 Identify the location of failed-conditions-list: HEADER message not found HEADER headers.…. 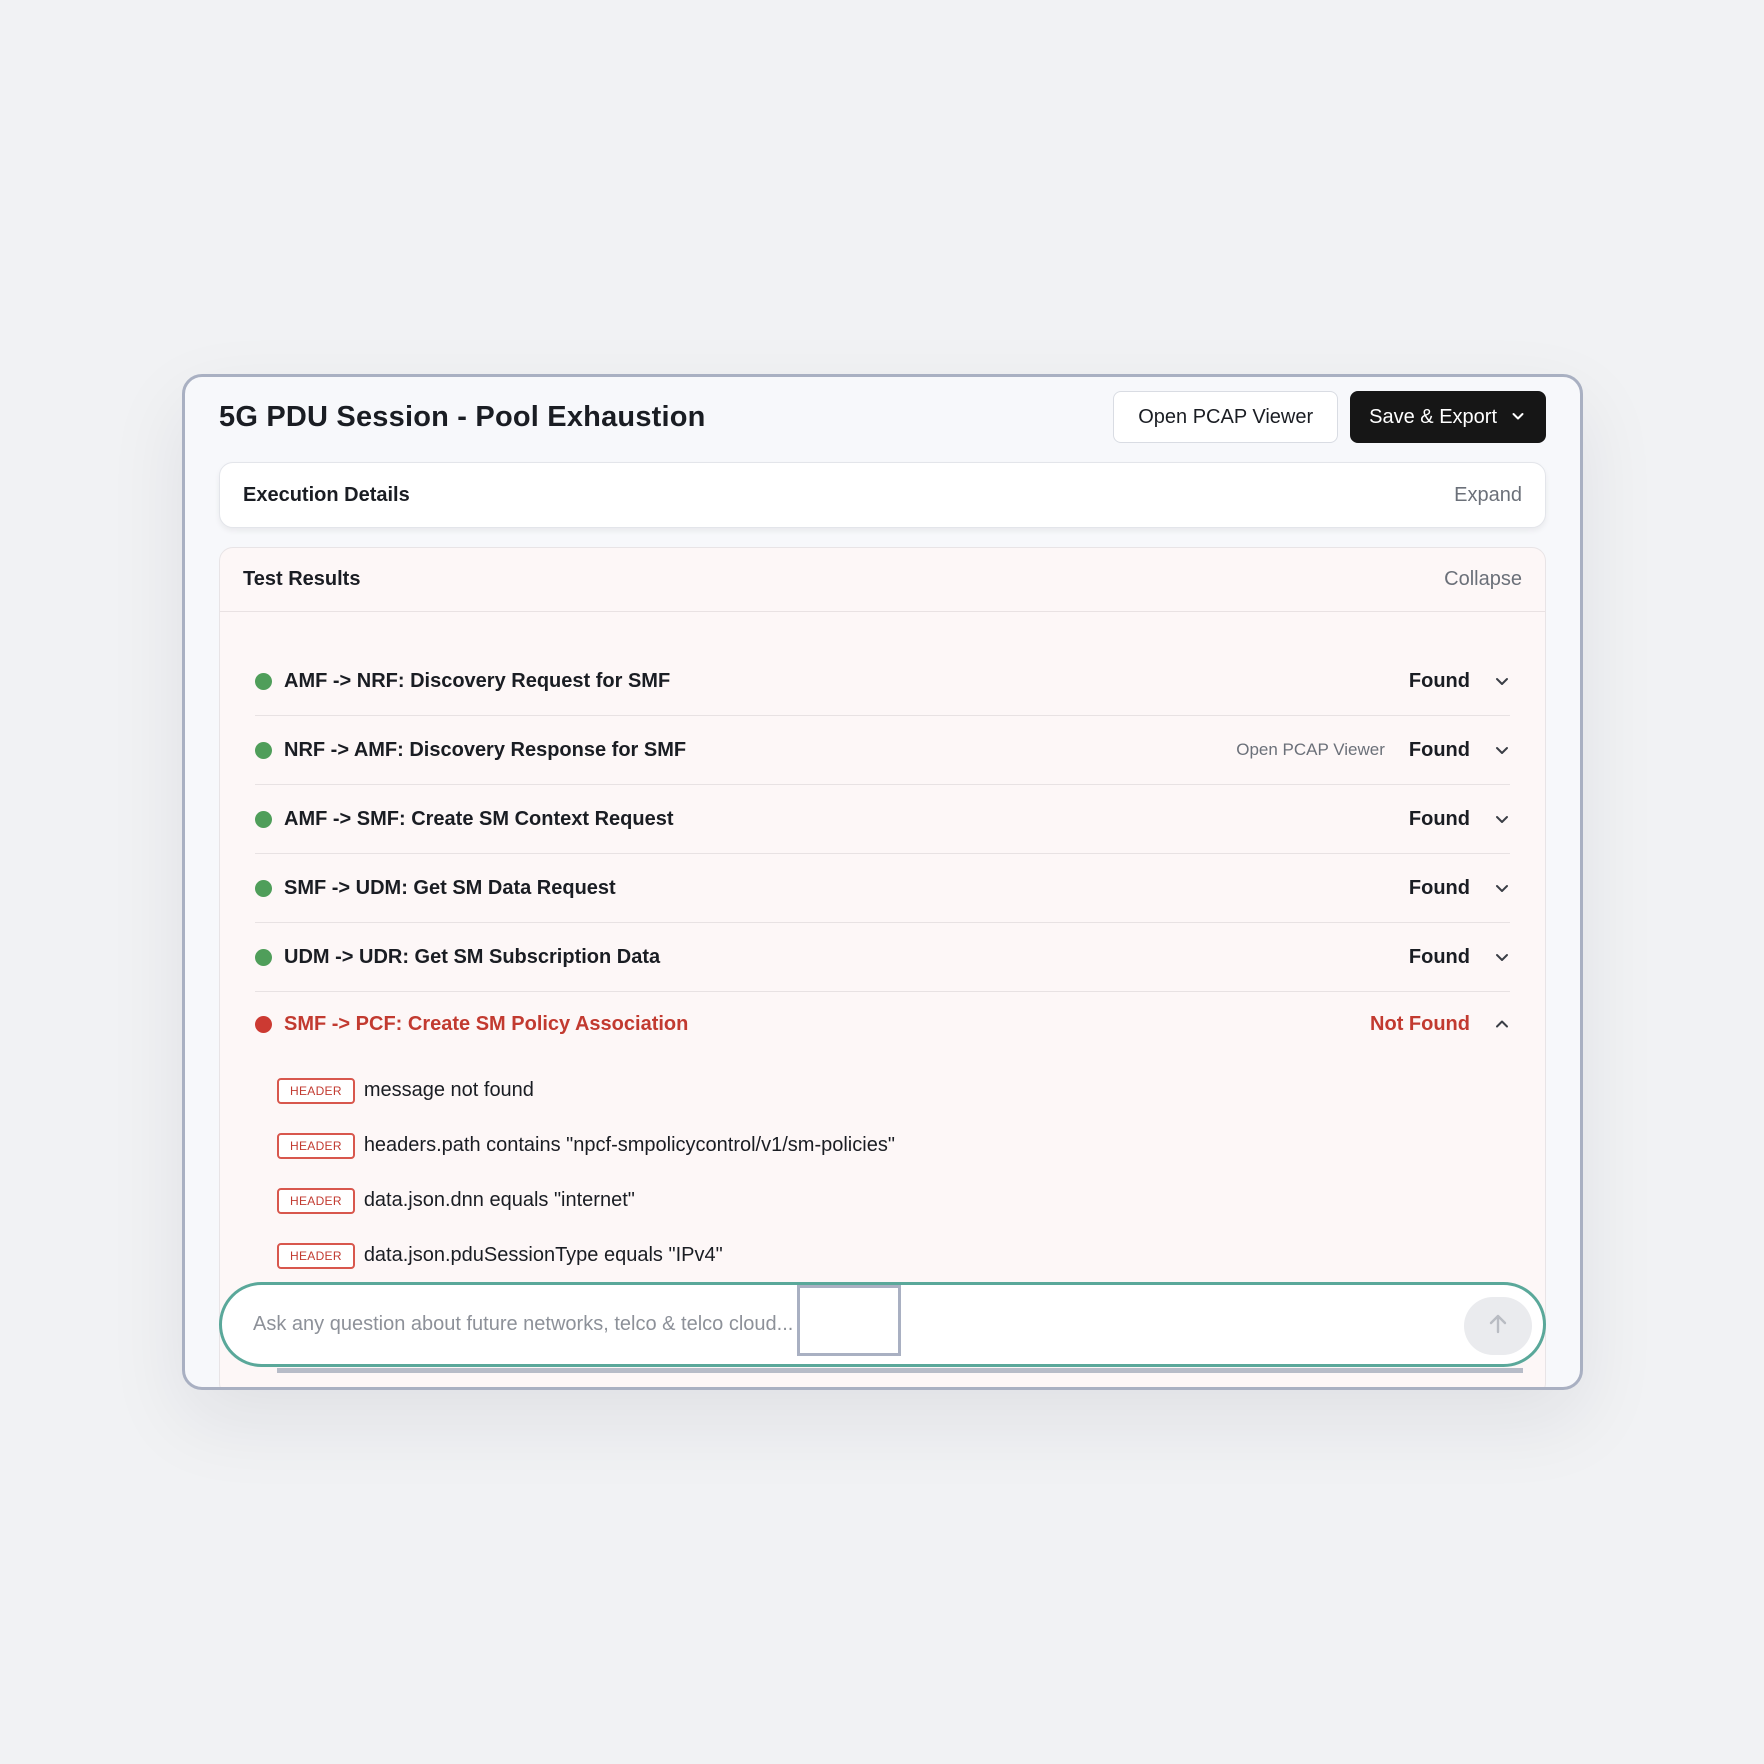
(893, 1173).